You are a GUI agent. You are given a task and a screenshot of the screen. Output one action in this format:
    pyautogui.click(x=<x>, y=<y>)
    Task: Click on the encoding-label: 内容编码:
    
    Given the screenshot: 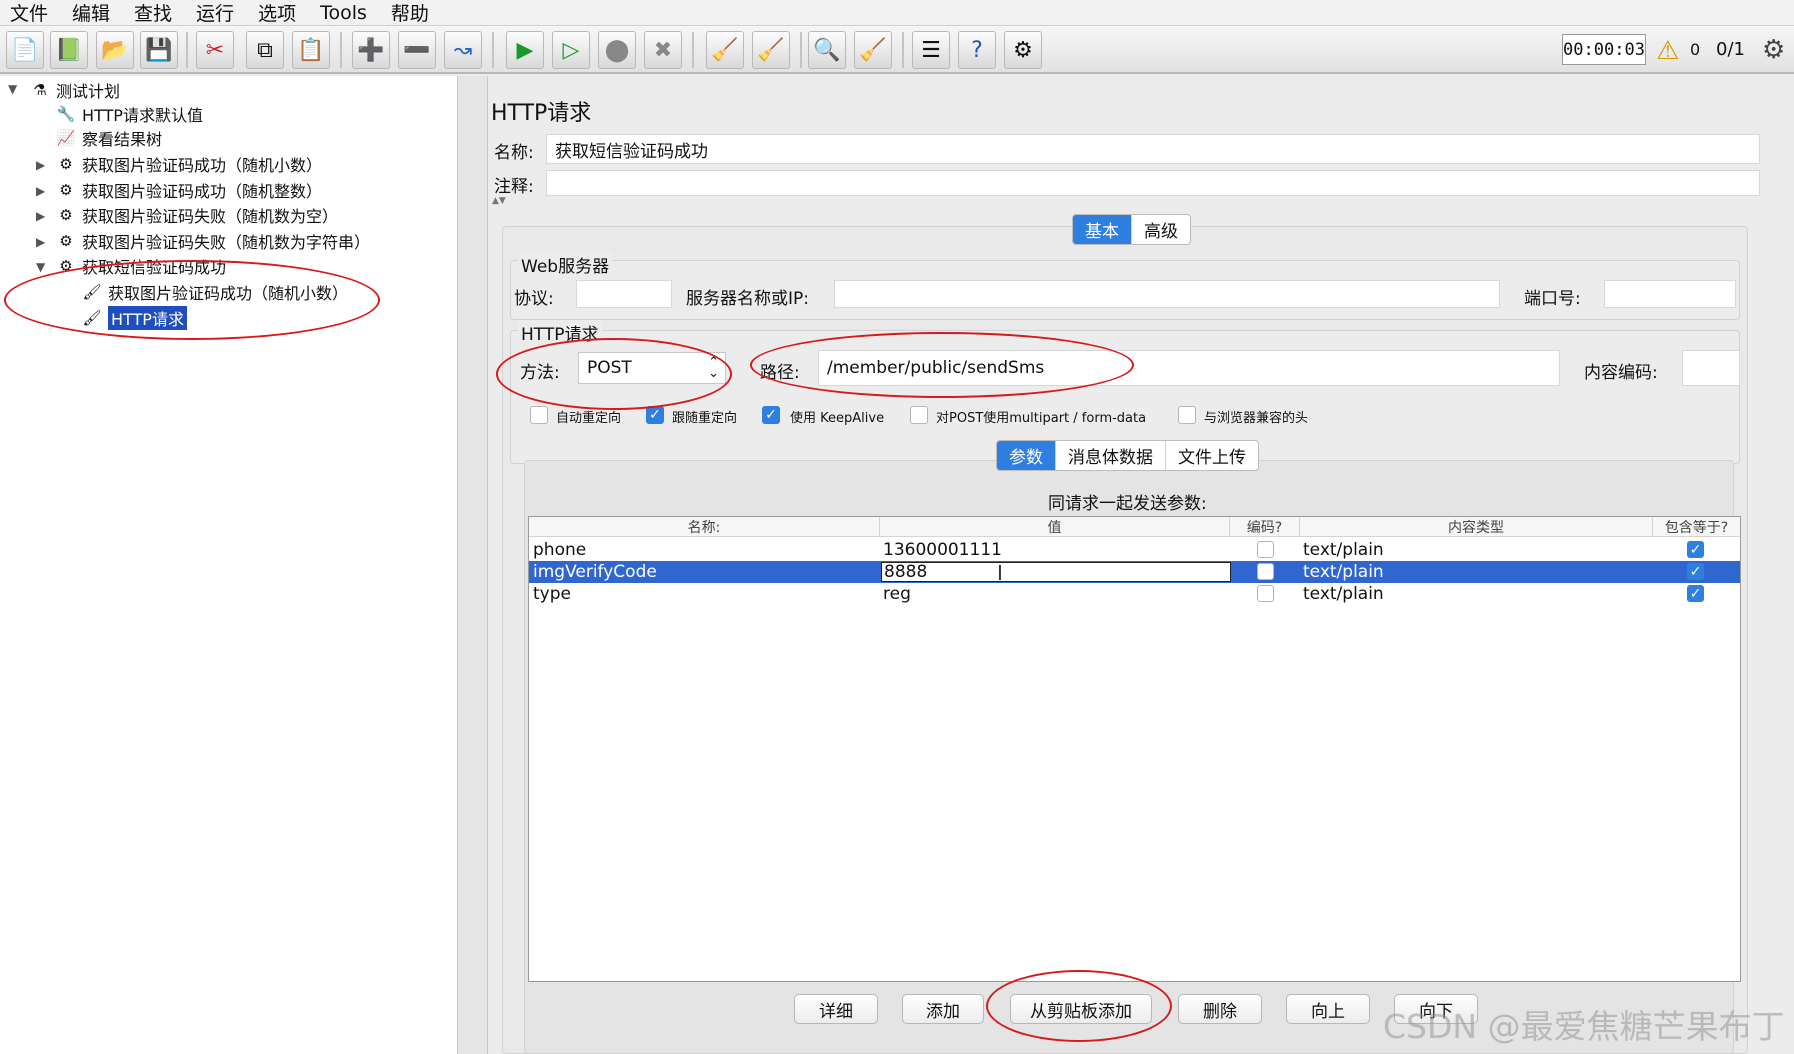 What is the action you would take?
    pyautogui.click(x=1621, y=373)
    